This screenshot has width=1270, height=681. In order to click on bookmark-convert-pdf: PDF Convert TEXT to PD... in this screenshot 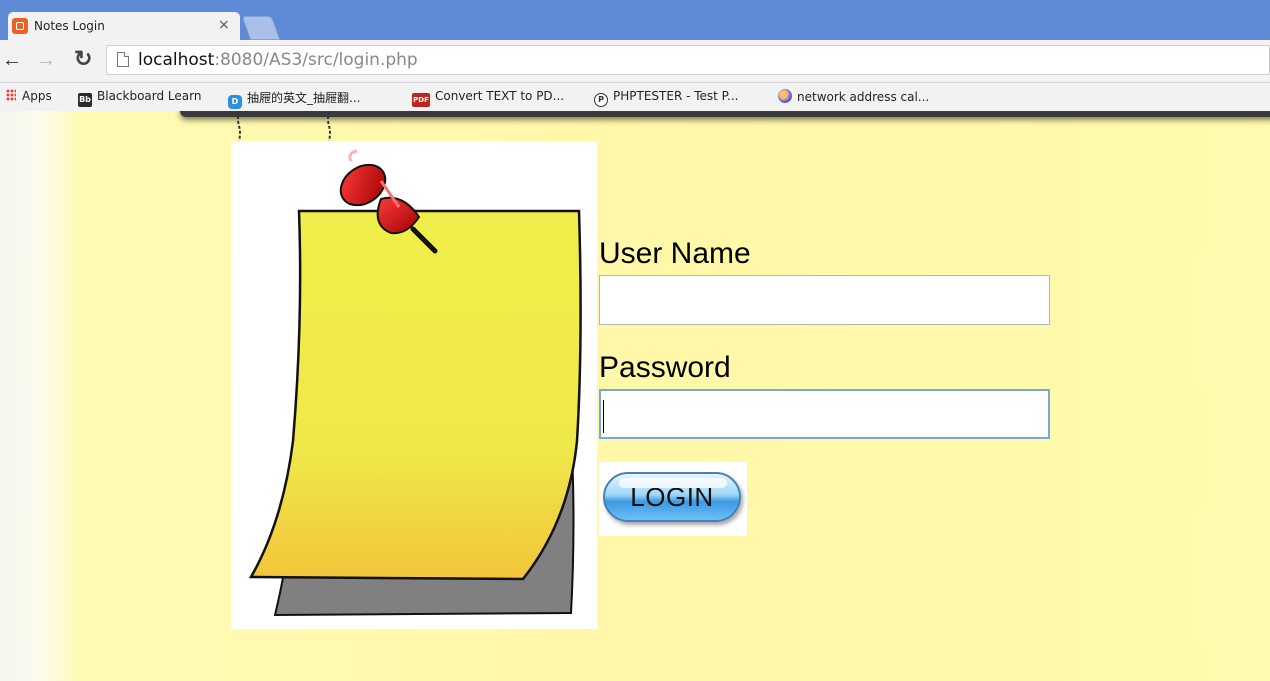, I will do `click(488, 98)`.